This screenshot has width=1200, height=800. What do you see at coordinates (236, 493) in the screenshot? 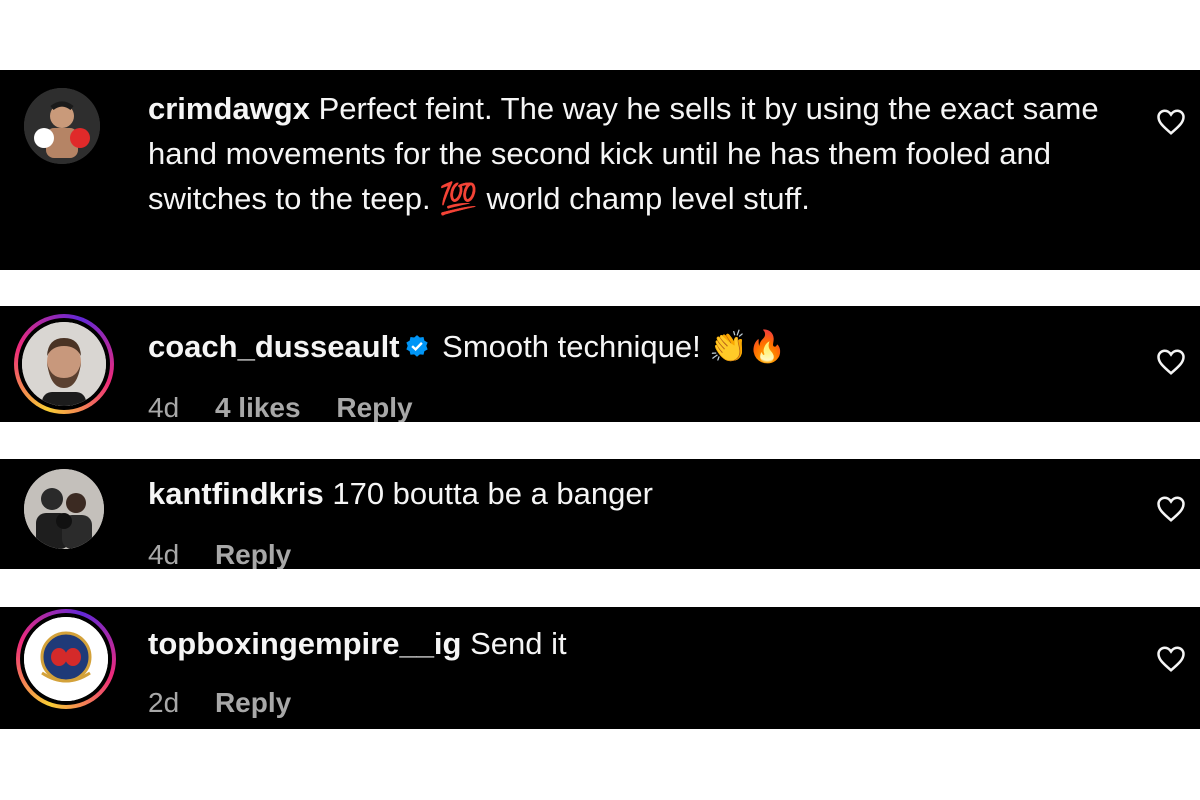
I see `username: kantfindkris` at bounding box center [236, 493].